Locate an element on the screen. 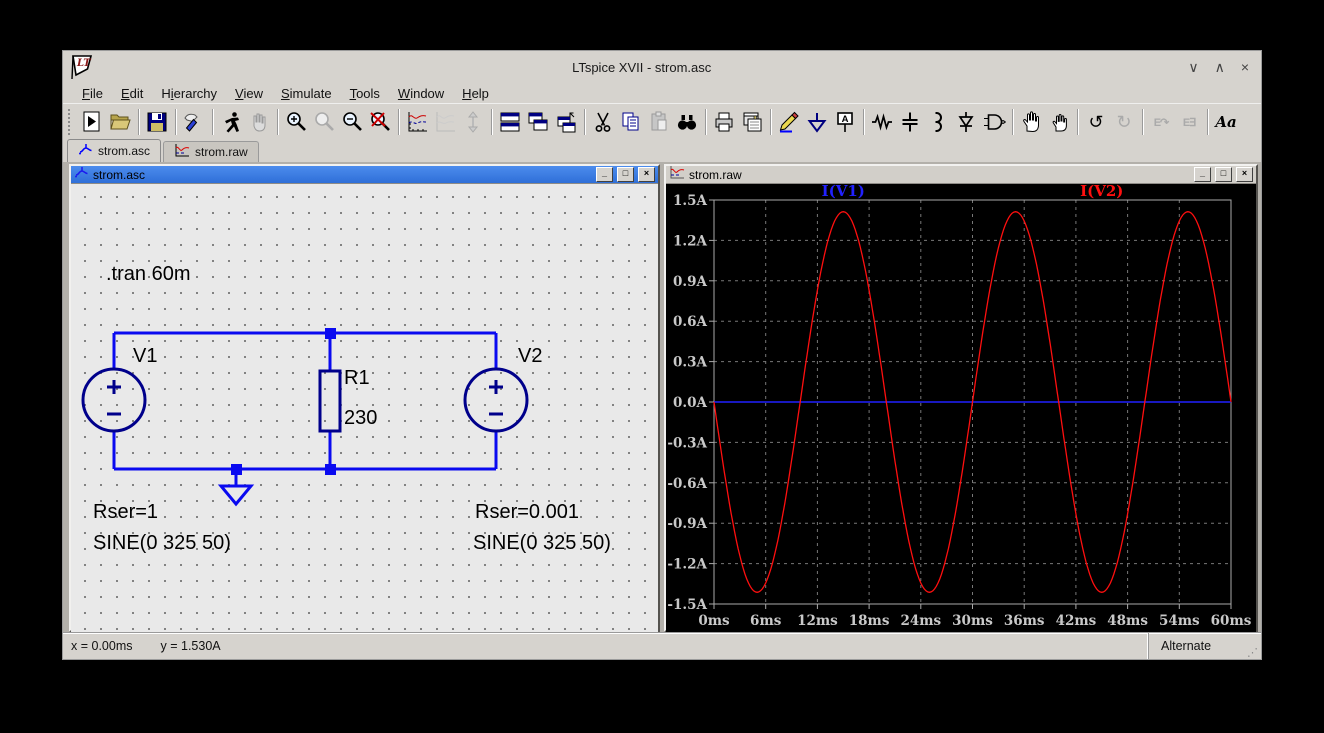 Image resolution: width=1324 pixels, height=733 pixels. schematic-window-title: strom.asc is located at coordinates (119, 174).